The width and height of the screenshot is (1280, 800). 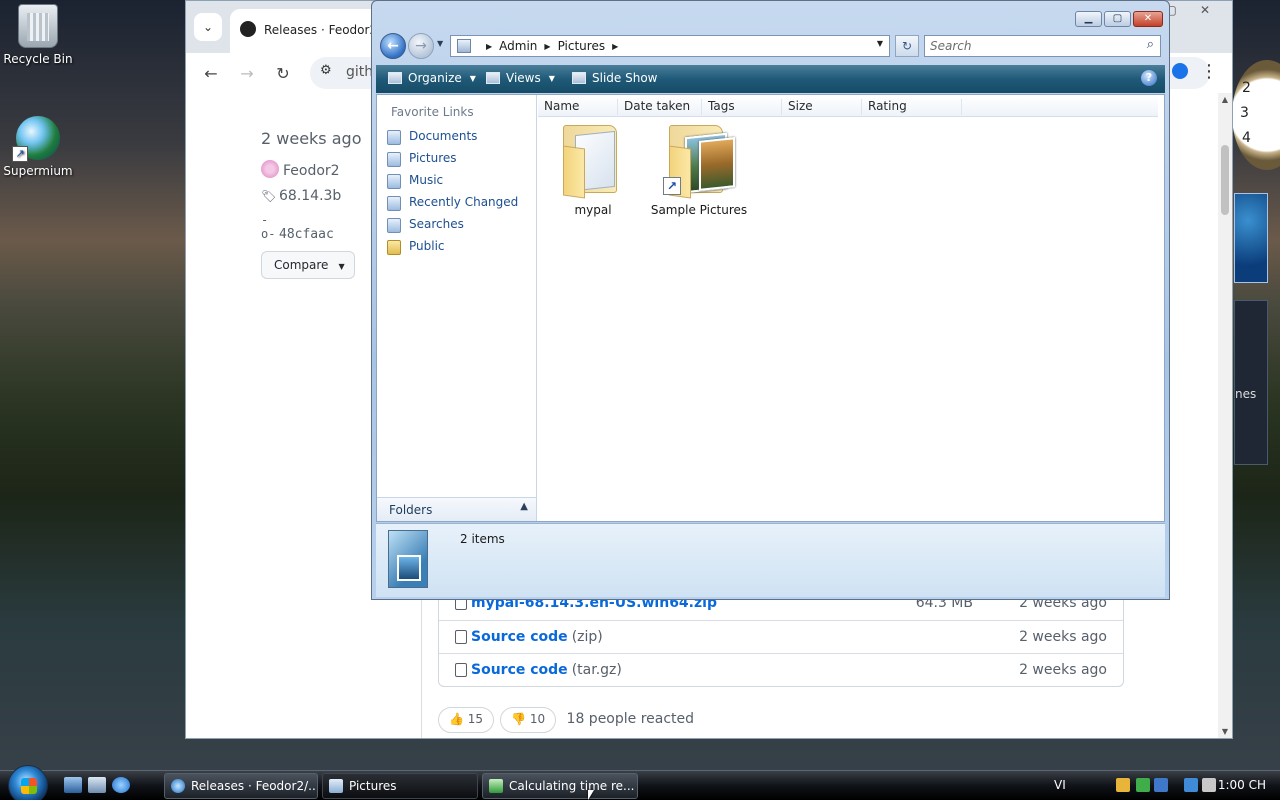 I want to click on clock-numeral: 4, so click(x=1246, y=138).